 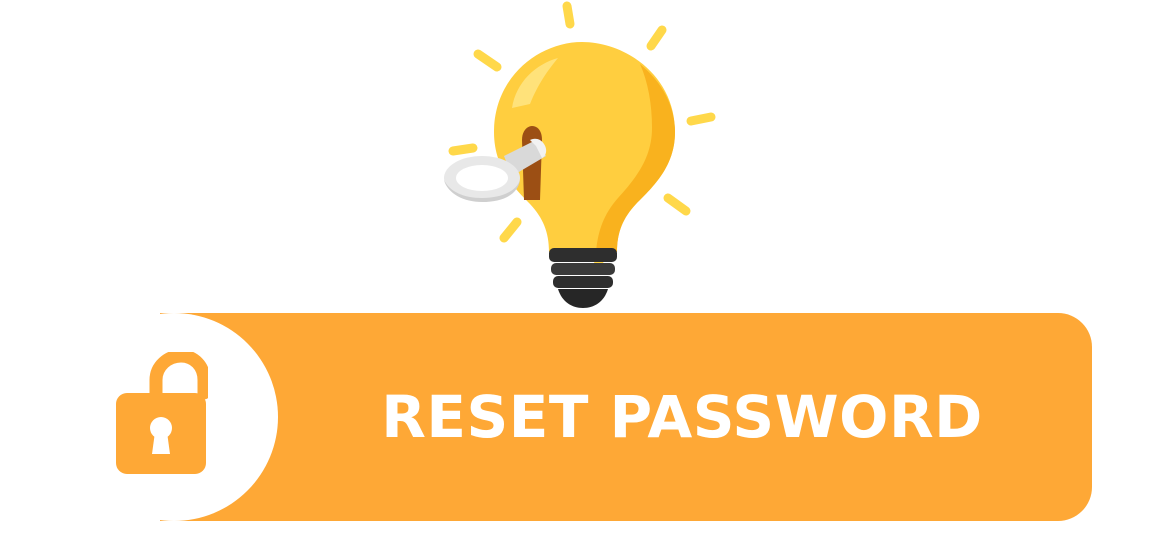 I want to click on bulb-socket, so click(x=583, y=278).